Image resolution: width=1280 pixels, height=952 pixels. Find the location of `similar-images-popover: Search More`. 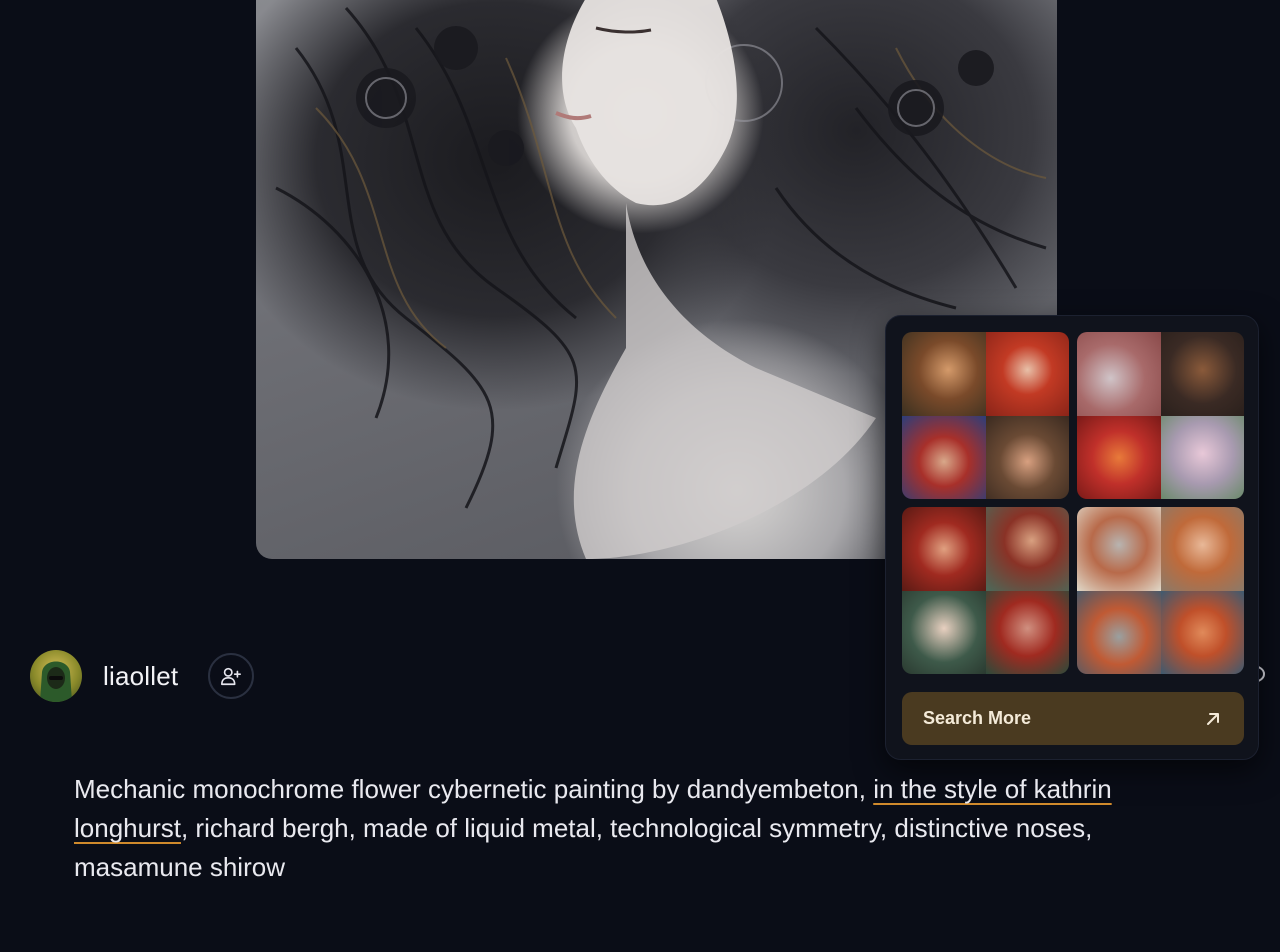

similar-images-popover: Search More is located at coordinates (1072, 537).